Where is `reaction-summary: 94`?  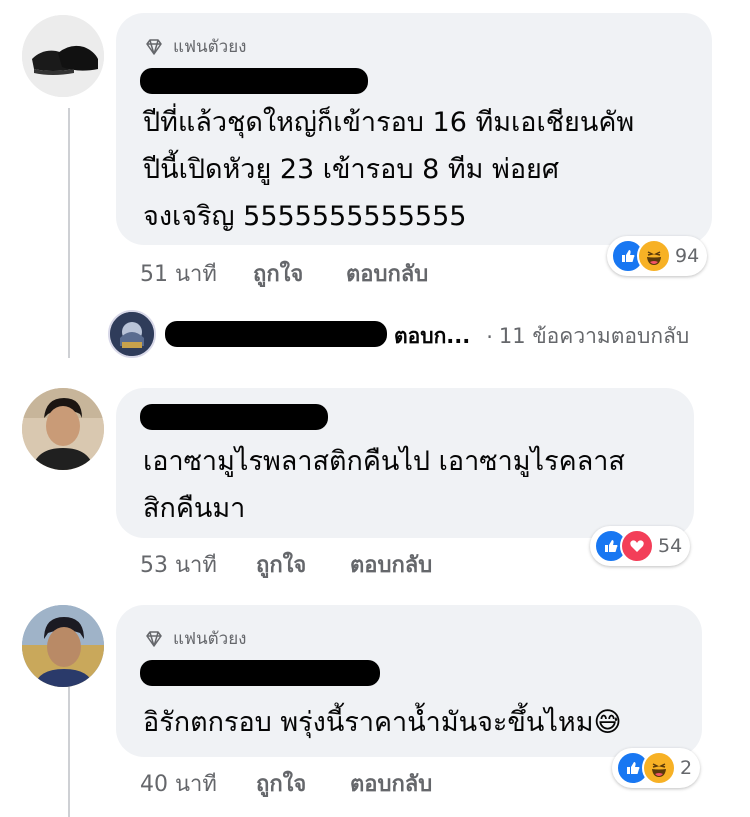 reaction-summary: 94 is located at coordinates (657, 256).